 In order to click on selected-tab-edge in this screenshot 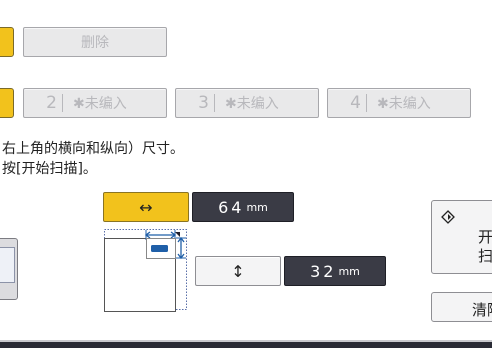, I will do `click(7, 42)`.